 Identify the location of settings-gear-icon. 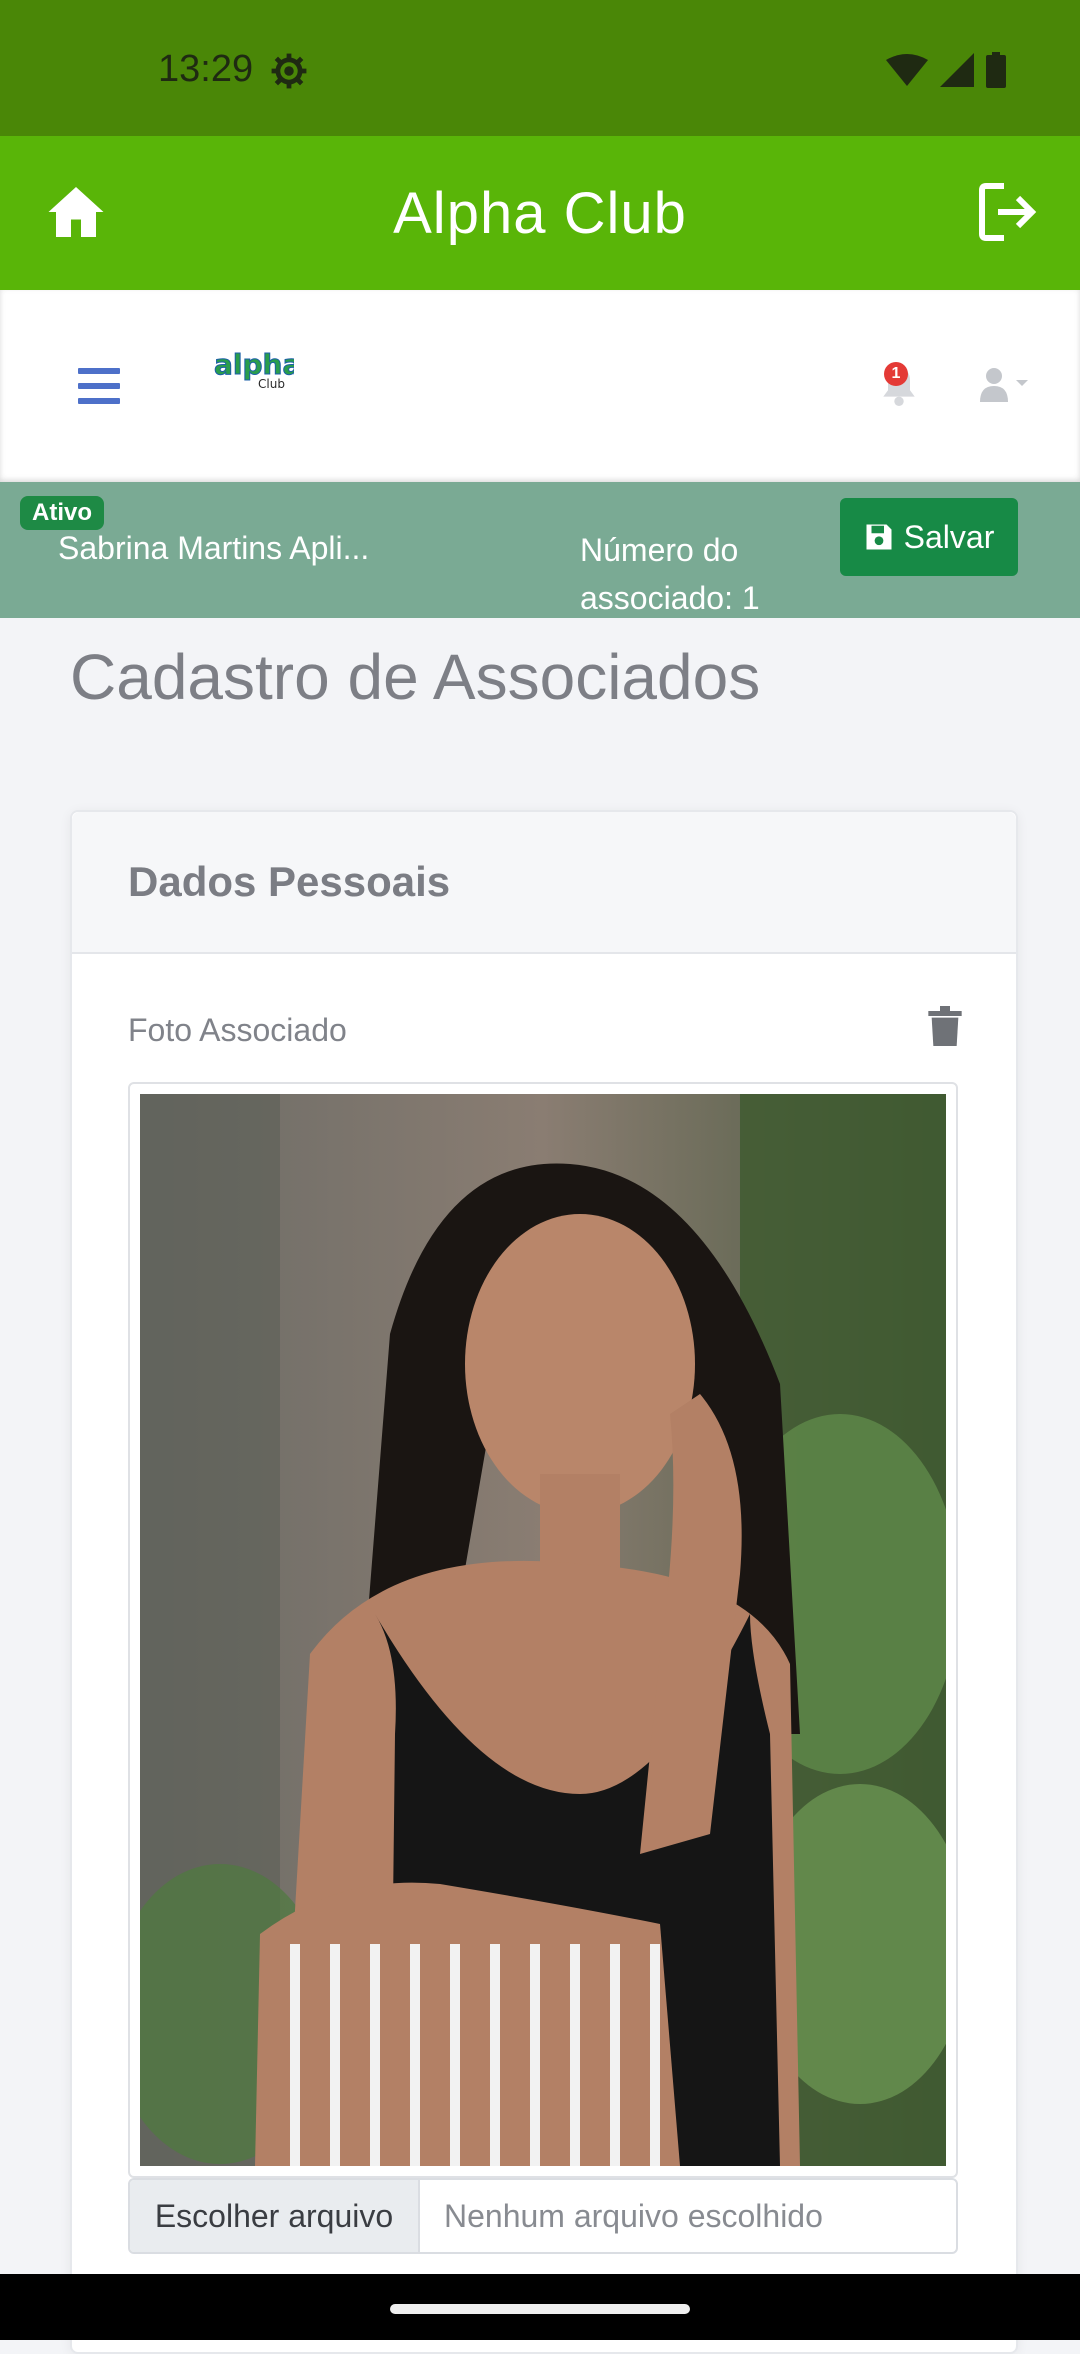
(289, 71).